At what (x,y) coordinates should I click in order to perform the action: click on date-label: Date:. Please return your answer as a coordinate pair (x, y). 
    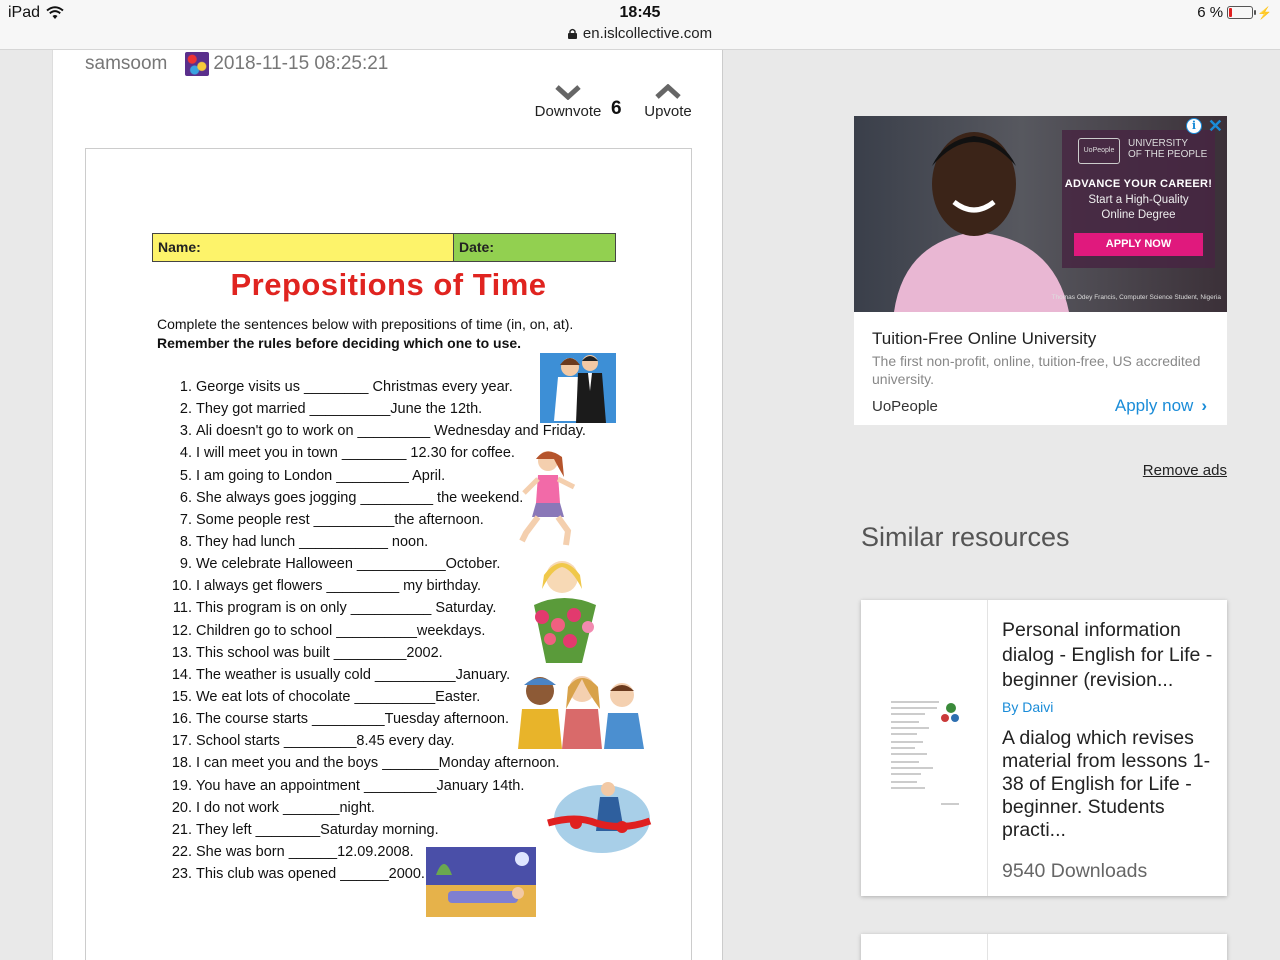
    Looking at the image, I should click on (534, 247).